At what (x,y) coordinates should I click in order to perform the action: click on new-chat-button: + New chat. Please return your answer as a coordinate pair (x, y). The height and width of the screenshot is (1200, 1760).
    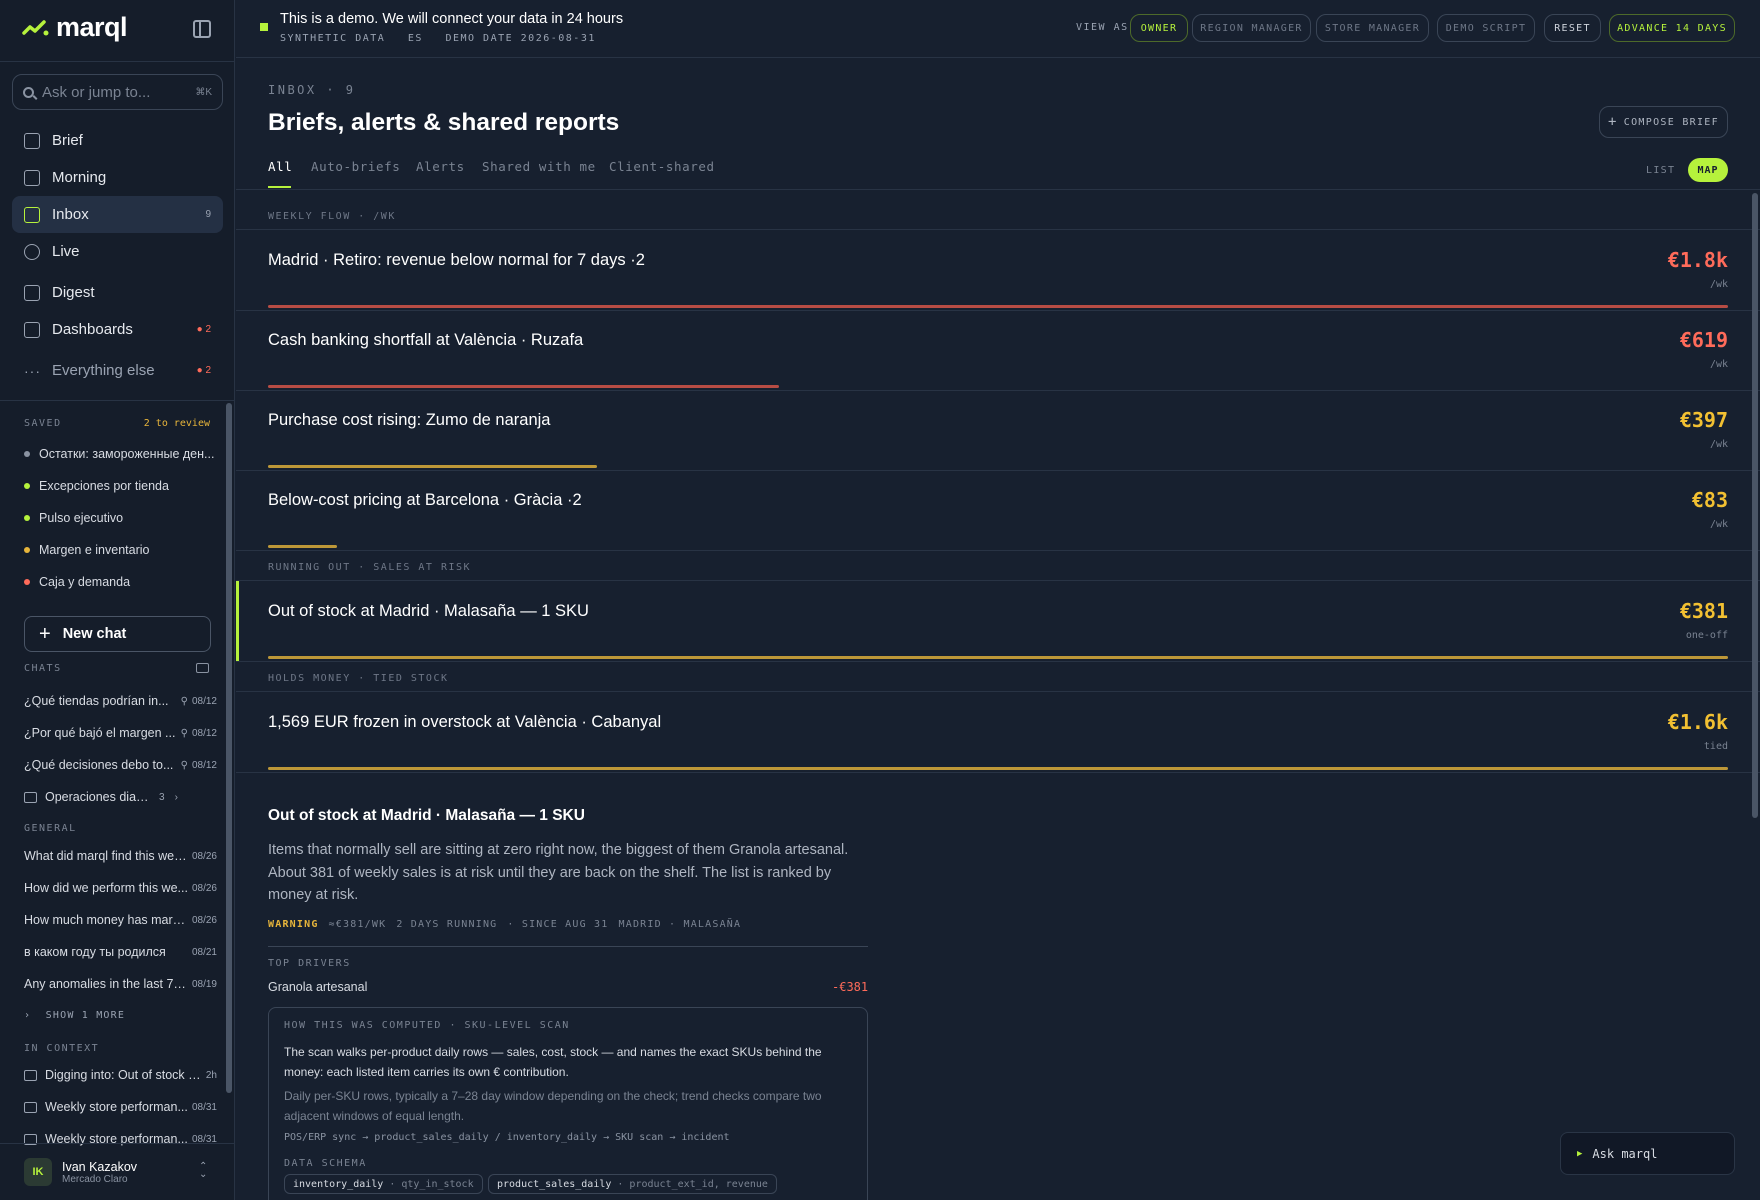
    Looking at the image, I should click on (117, 634).